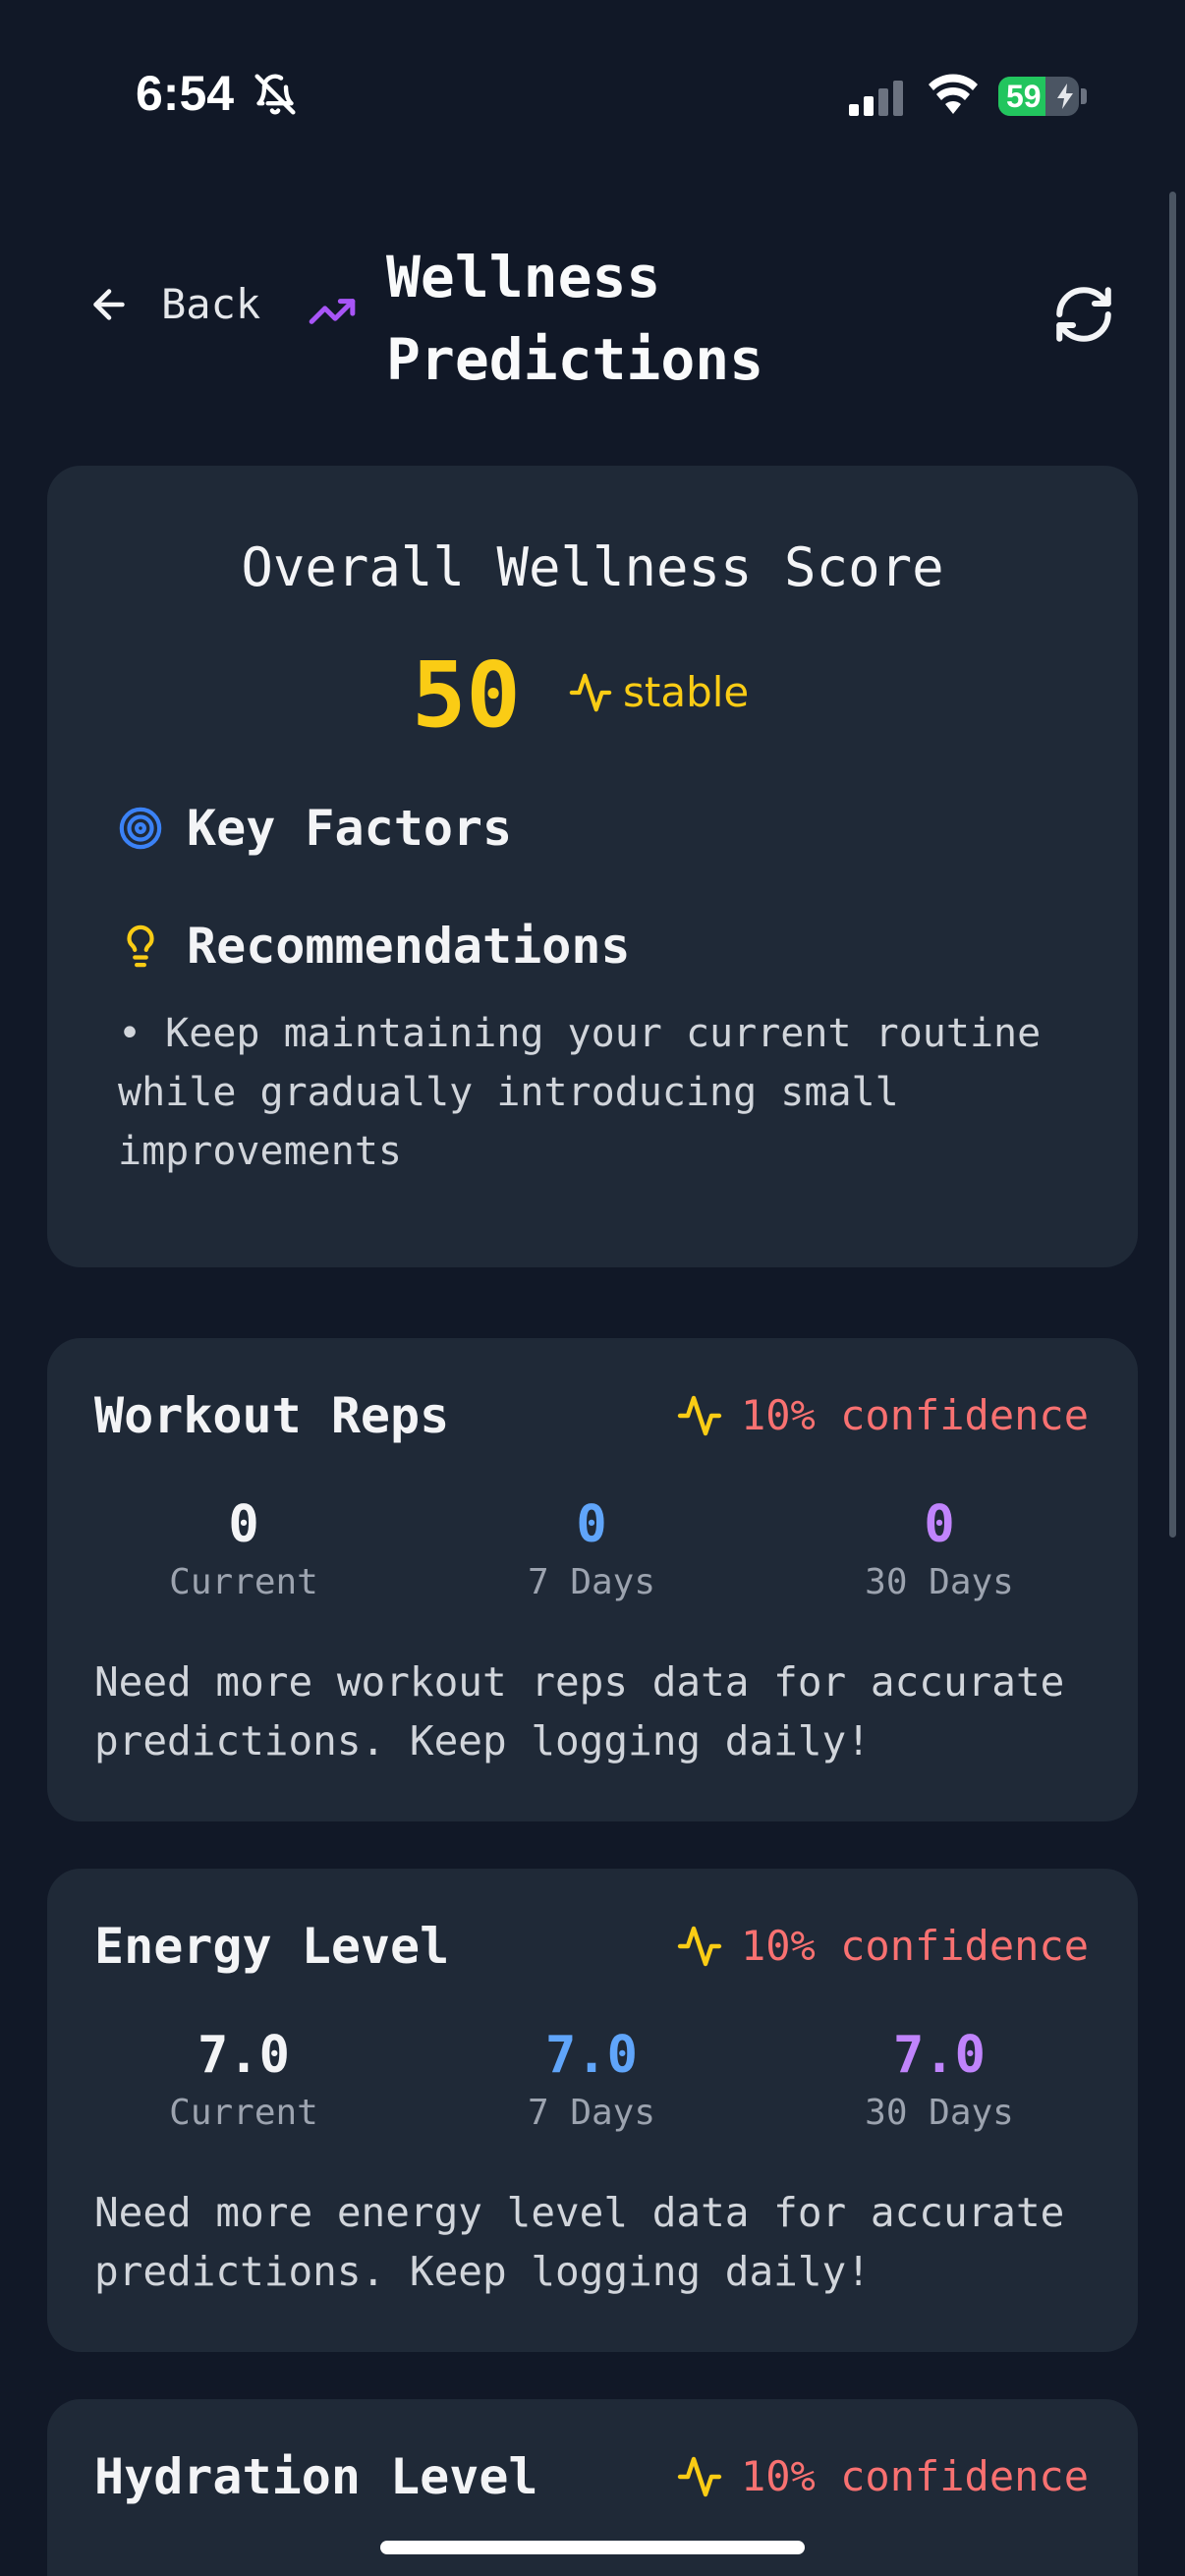 The height and width of the screenshot is (2576, 1185). I want to click on refresh-icon, so click(1084, 314).